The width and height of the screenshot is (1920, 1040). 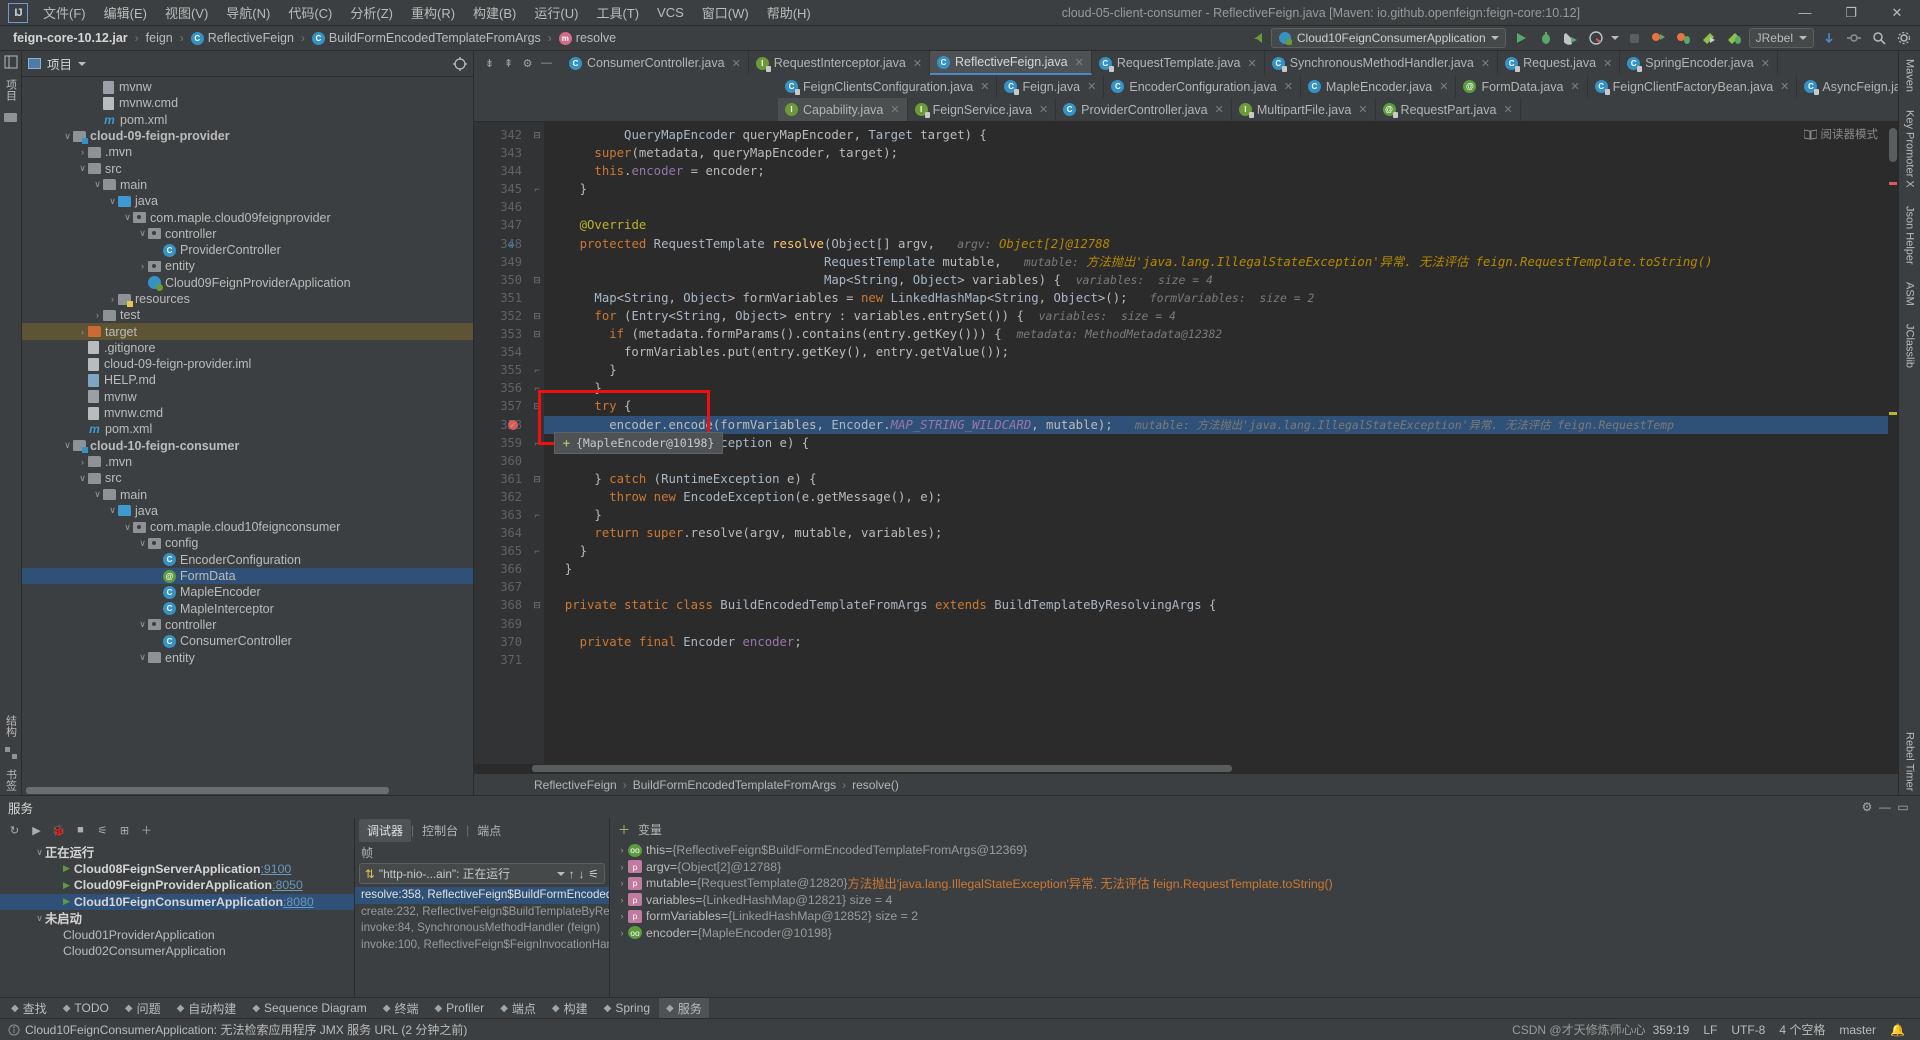 What do you see at coordinates (627, 1008) in the screenshot?
I see `tool-window-button-9: ◆ Spring` at bounding box center [627, 1008].